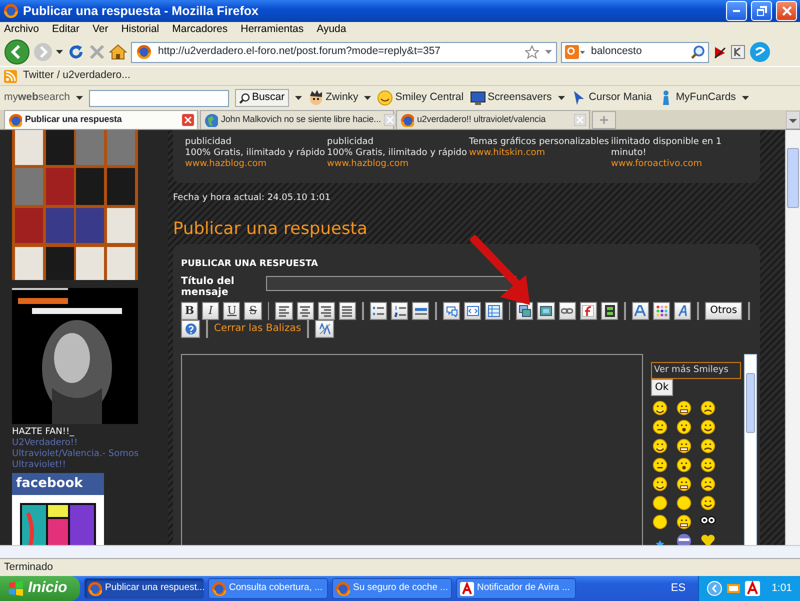 Image resolution: width=800 pixels, height=601 pixels. Describe the element at coordinates (258, 328) in the screenshot. I see `close-tags-link: Cerrar las Balizas` at that location.